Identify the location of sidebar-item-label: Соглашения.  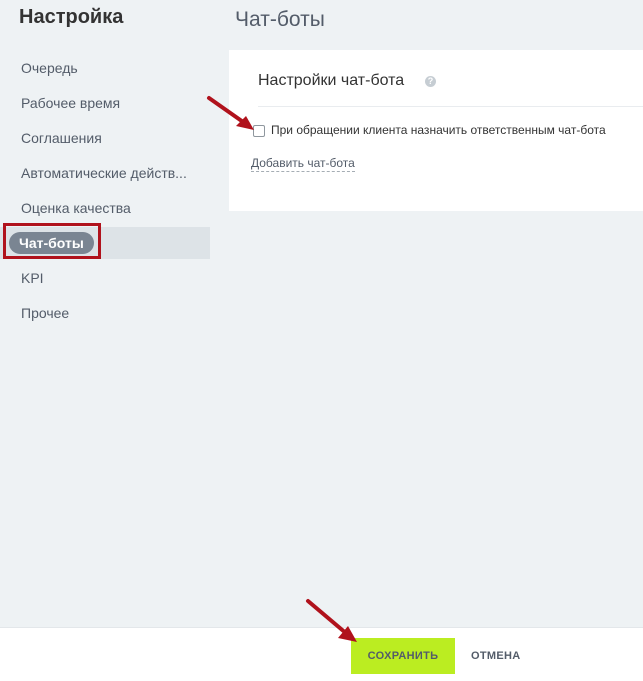
(61, 138).